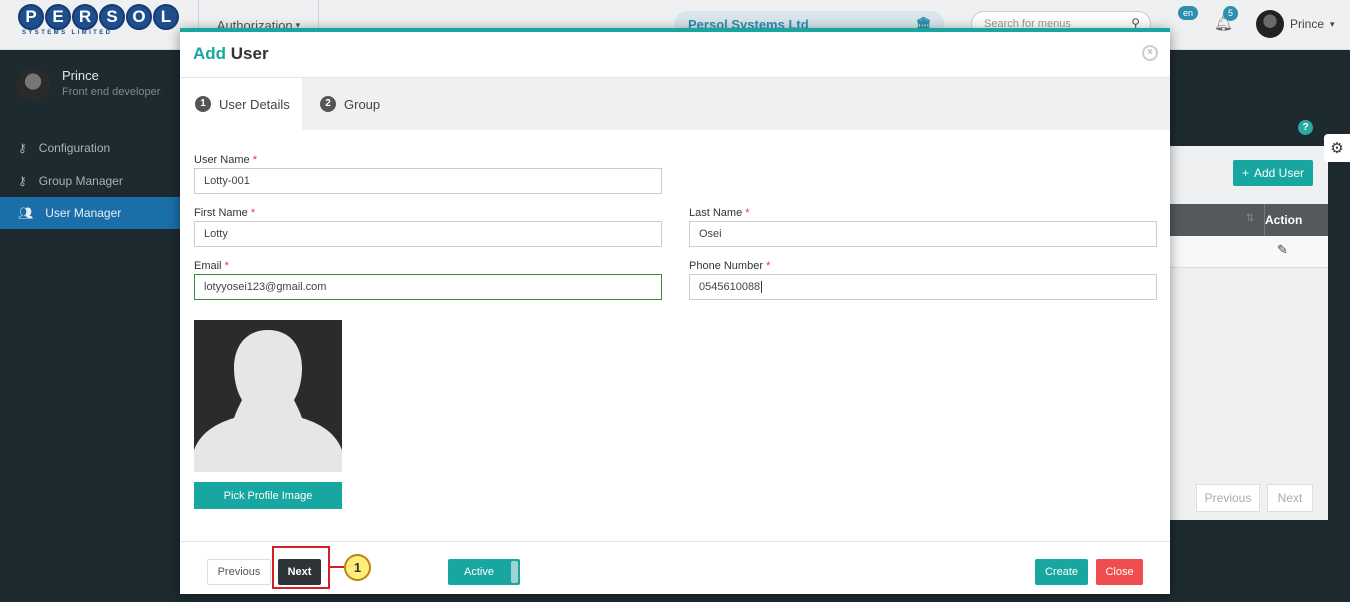  I want to click on first-name-label-text: First Name, so click(221, 213).